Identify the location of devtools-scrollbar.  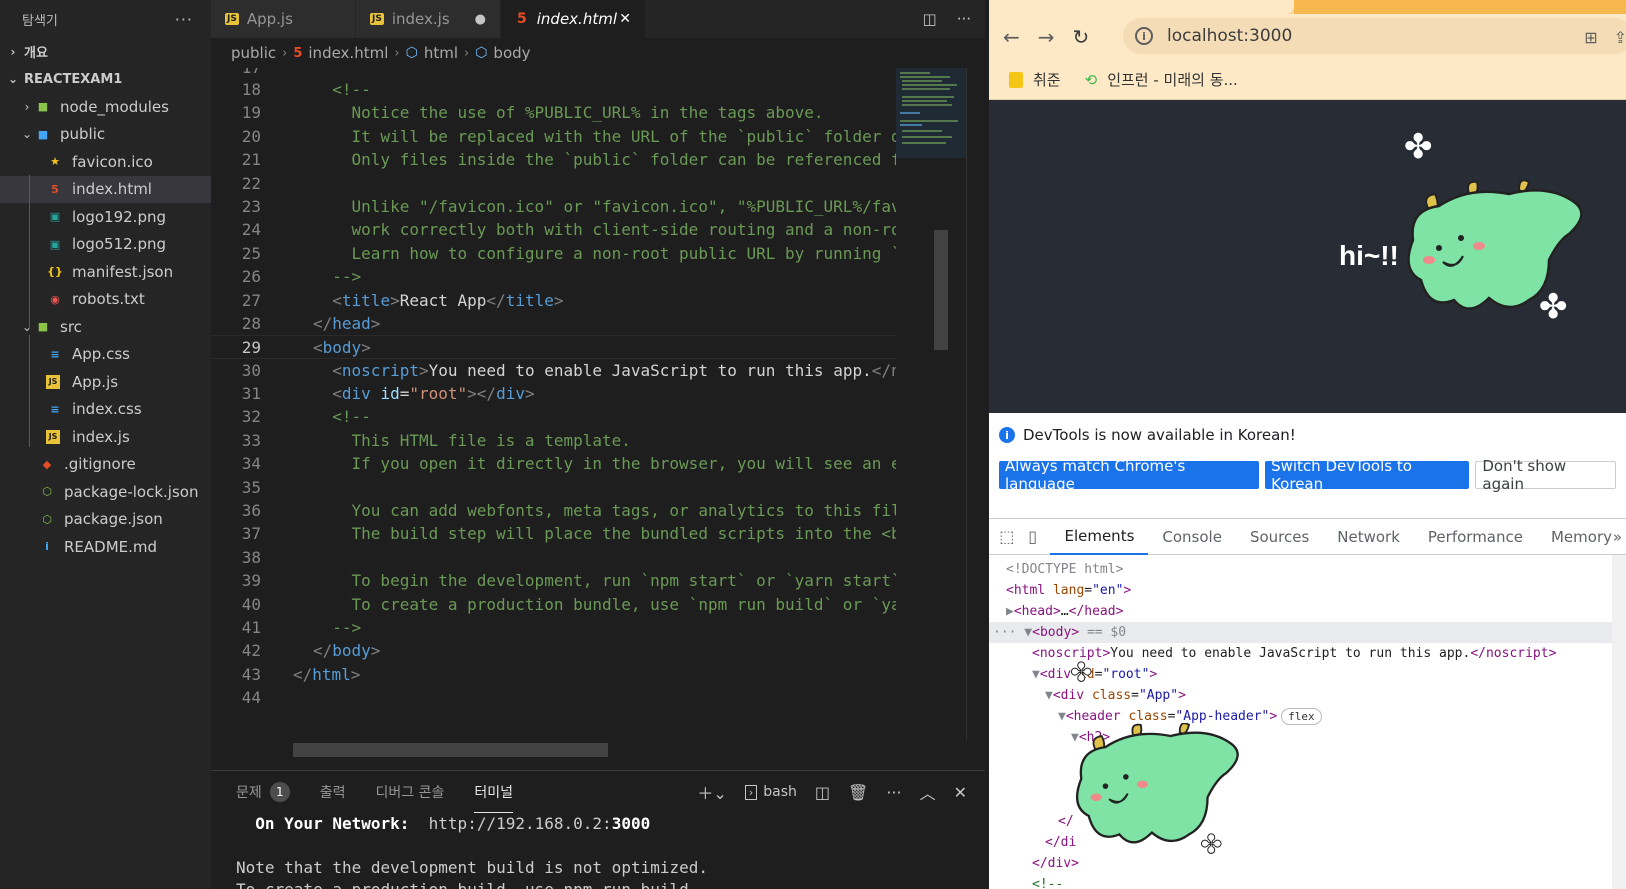
(1619, 722).